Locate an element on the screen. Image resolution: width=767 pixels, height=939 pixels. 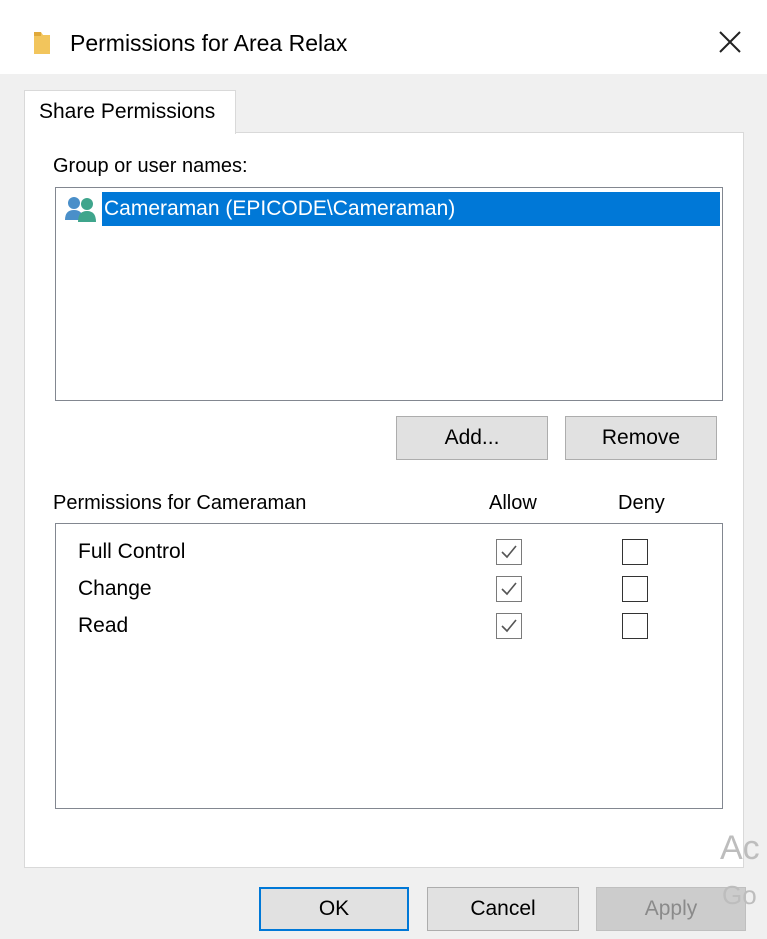
users-icon is located at coordinates (80, 209).